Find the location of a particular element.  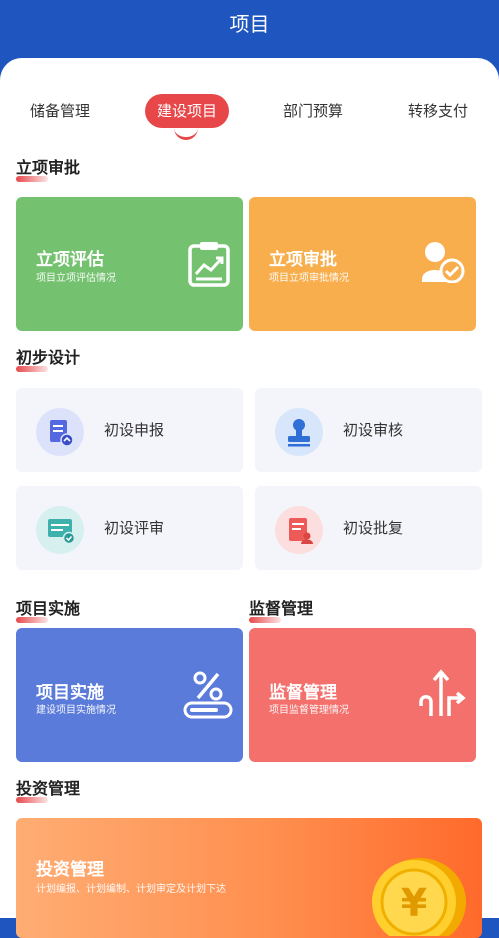

investment-card: 投资管理 计划编报、计划编制、计划审定及计划下达 ¥ is located at coordinates (249, 878).